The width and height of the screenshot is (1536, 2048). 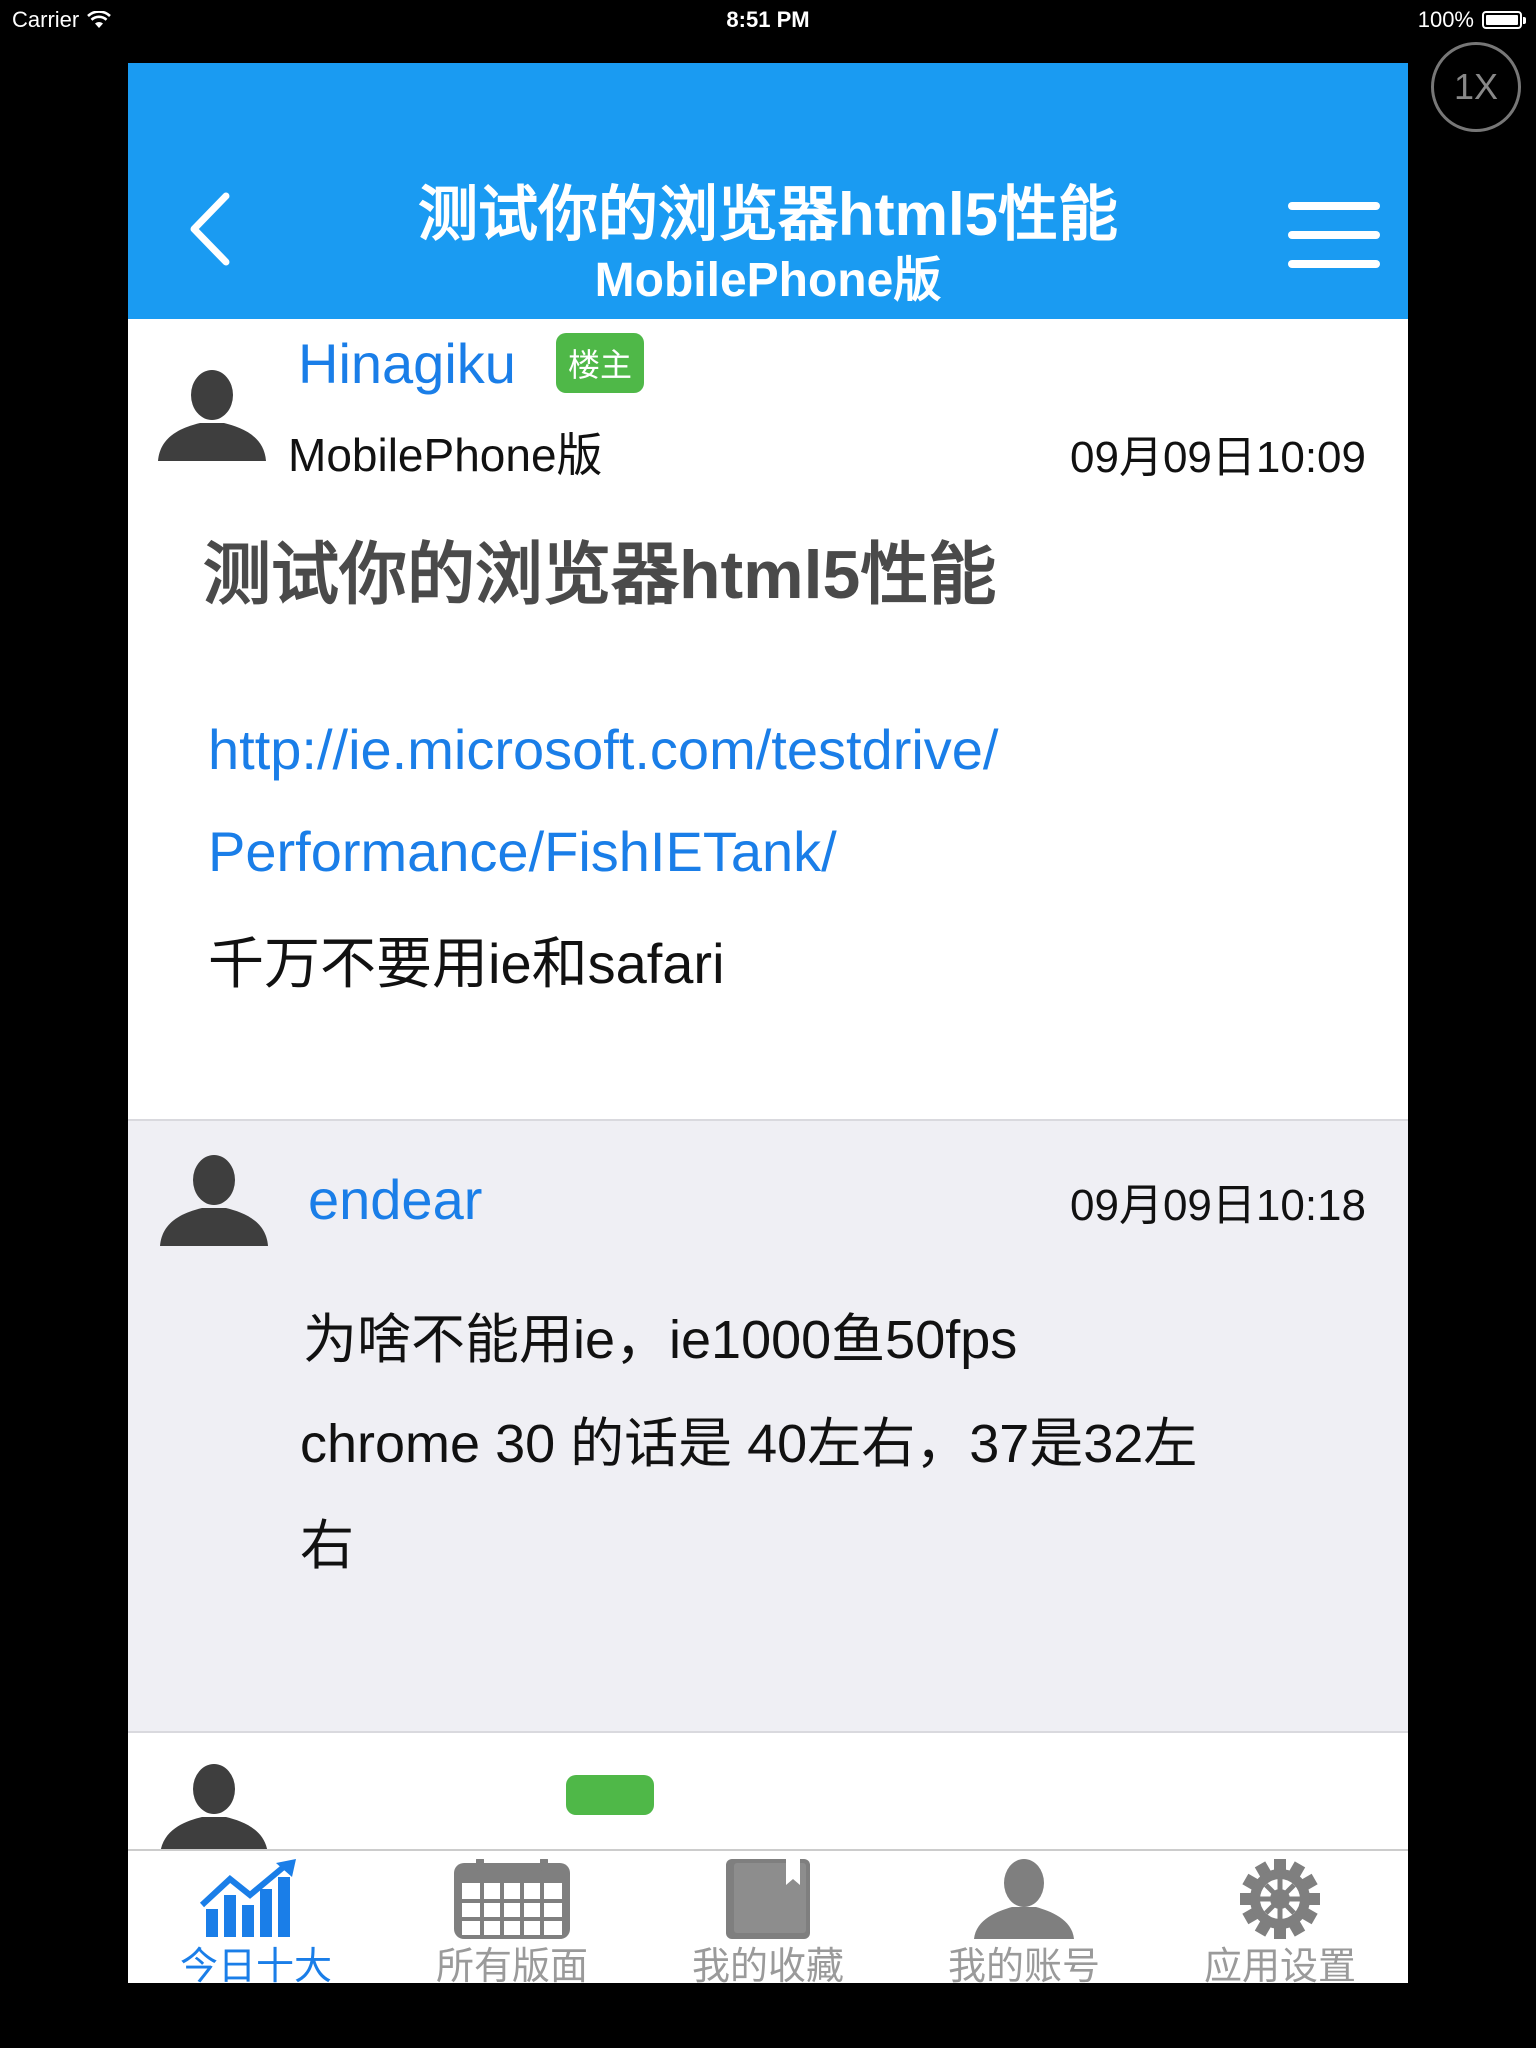 I want to click on reply-text-line-3: 右, so click(x=327, y=1546).